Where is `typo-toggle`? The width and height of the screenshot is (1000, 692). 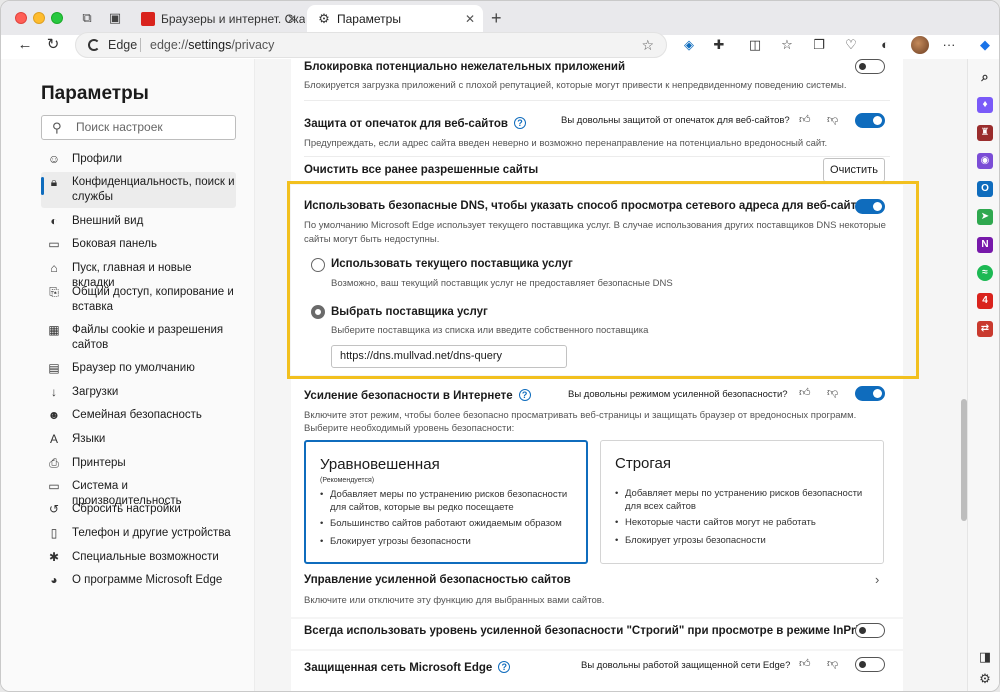 typo-toggle is located at coordinates (870, 120).